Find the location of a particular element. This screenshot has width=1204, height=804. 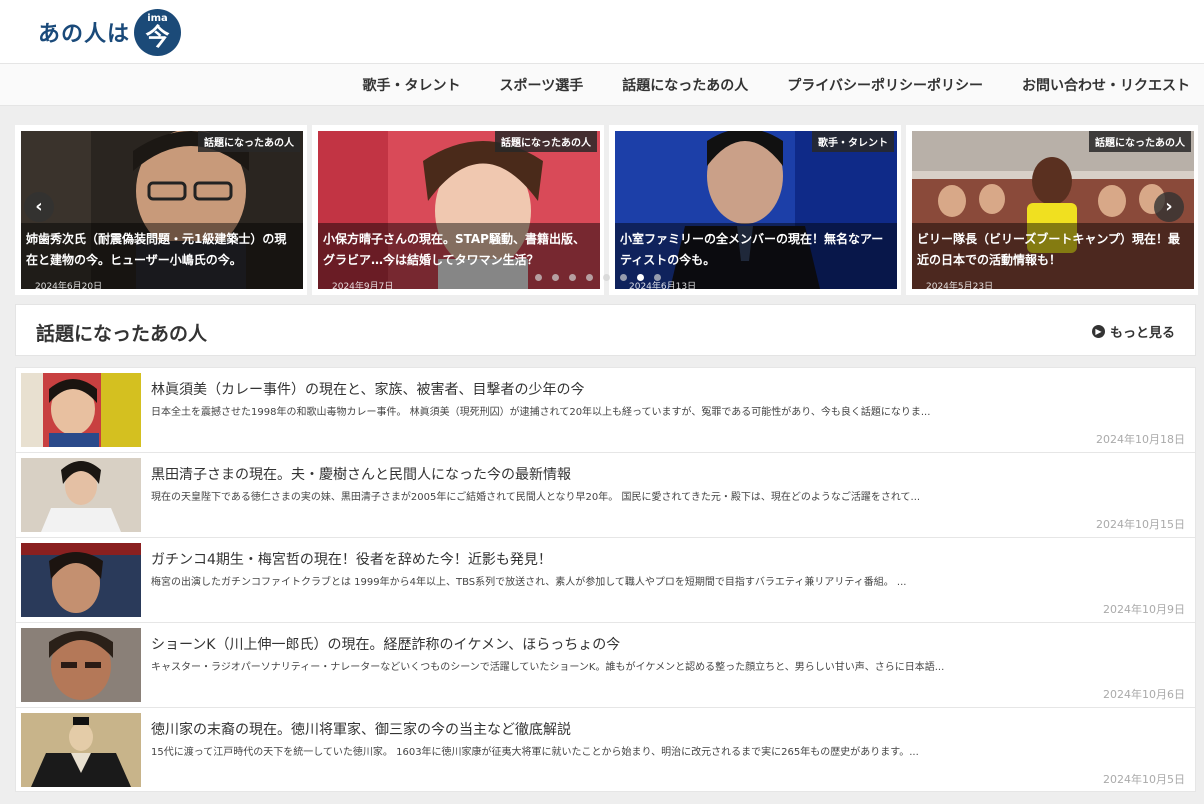

carousel-dots is located at coordinates (603, 277).